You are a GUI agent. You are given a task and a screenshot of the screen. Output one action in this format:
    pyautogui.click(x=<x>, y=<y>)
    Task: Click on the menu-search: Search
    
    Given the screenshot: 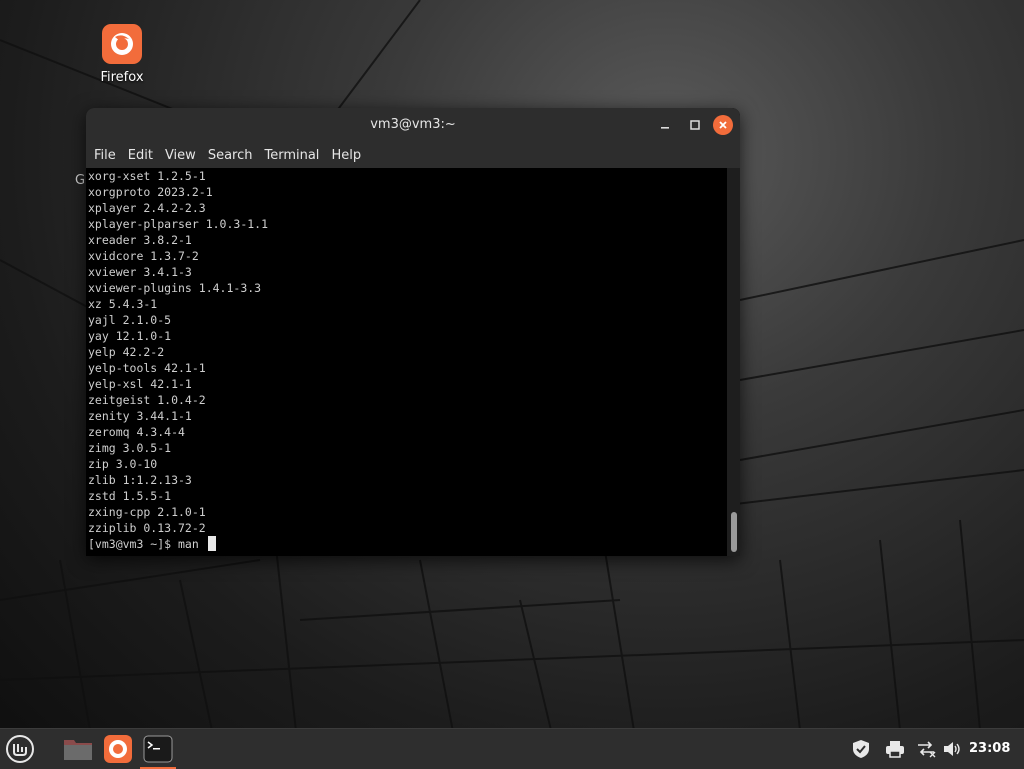 What is the action you would take?
    pyautogui.click(x=230, y=155)
    